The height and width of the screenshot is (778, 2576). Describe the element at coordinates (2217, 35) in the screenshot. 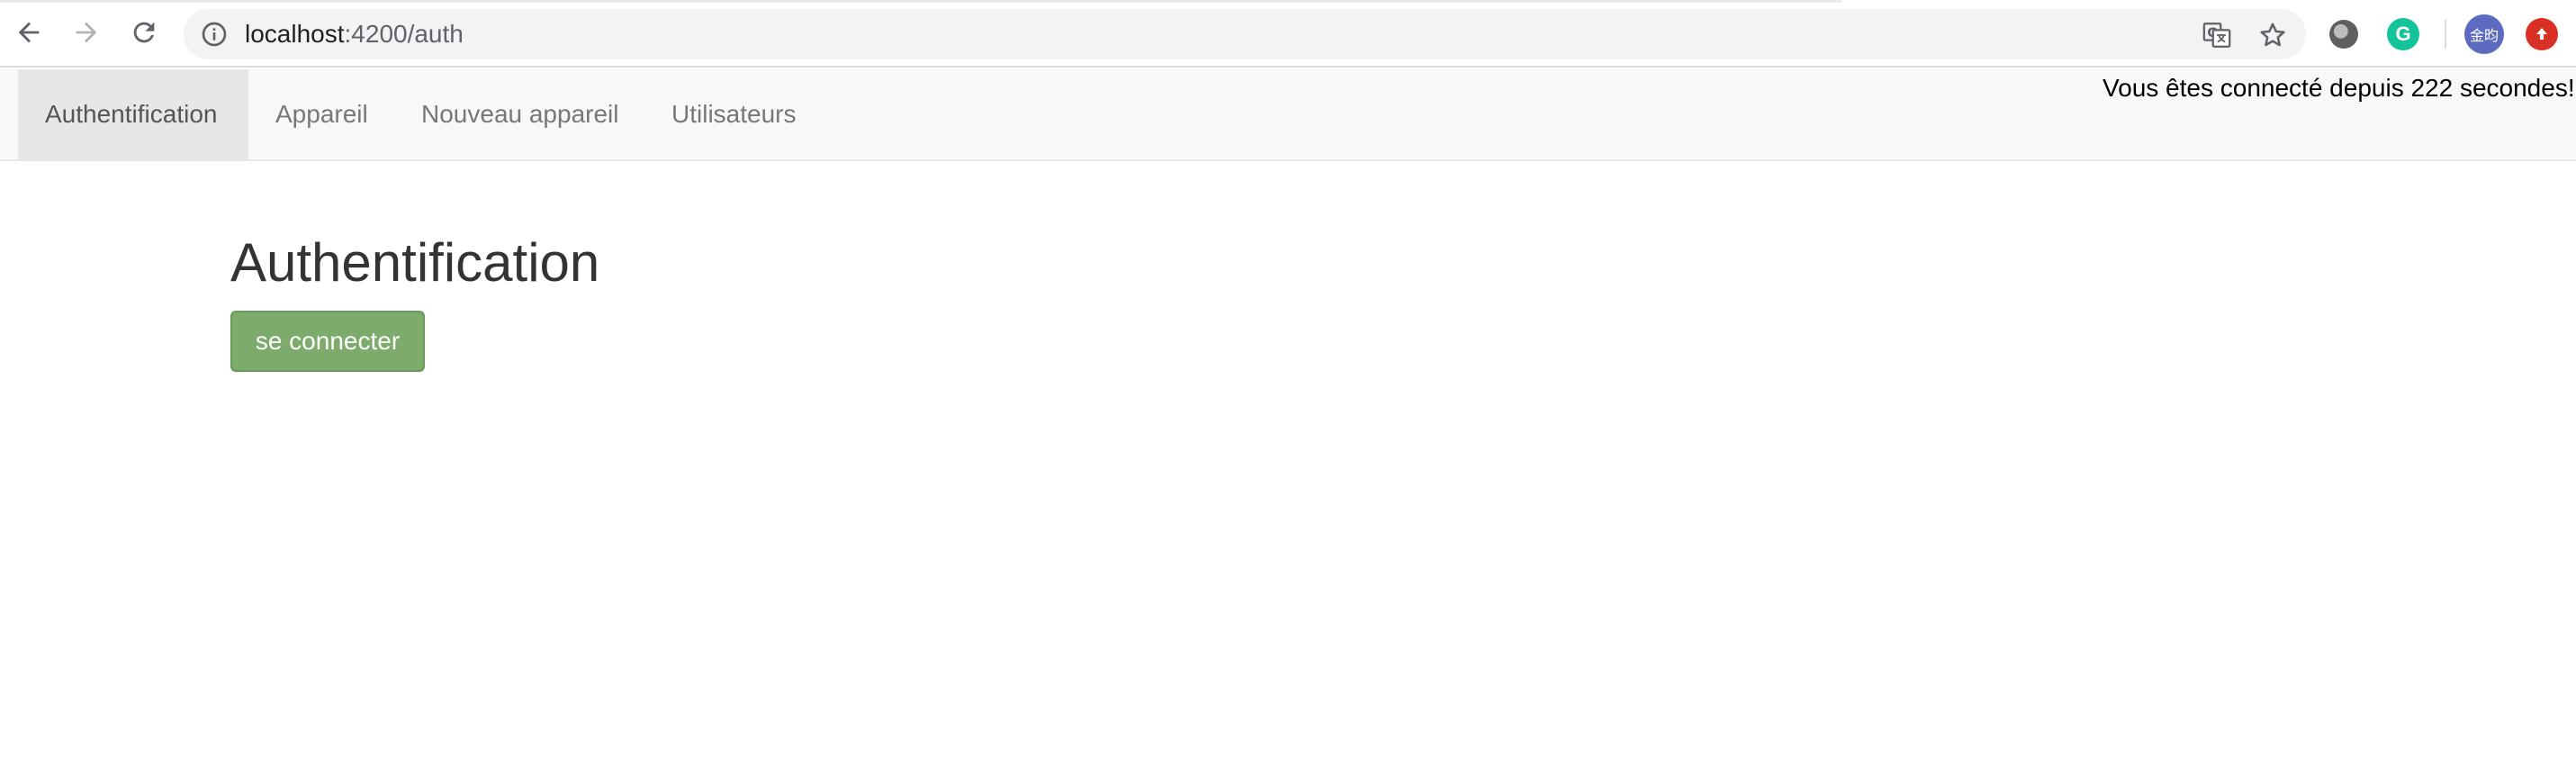

I see `translate-icon: G` at that location.